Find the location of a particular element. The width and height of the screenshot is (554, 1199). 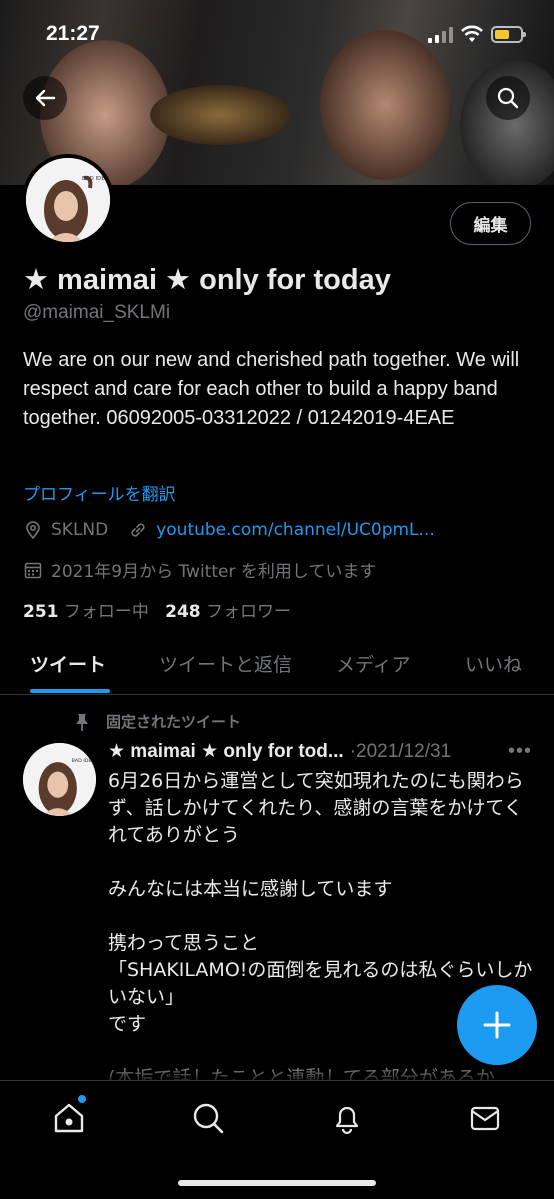

profile-avatar: BAD IDEA is located at coordinates (68, 200).